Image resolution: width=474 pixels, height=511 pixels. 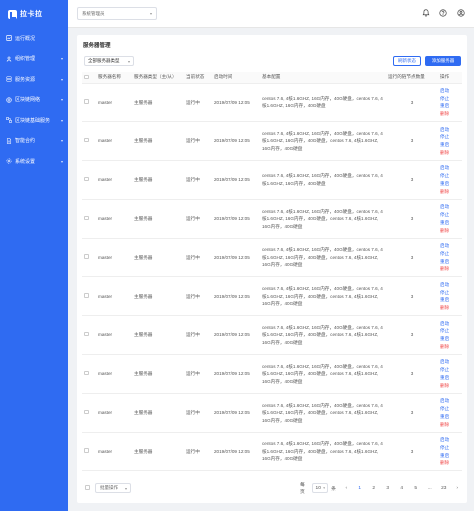 What do you see at coordinates (360, 488) in the screenshot?
I see `page-number: 1` at bounding box center [360, 488].